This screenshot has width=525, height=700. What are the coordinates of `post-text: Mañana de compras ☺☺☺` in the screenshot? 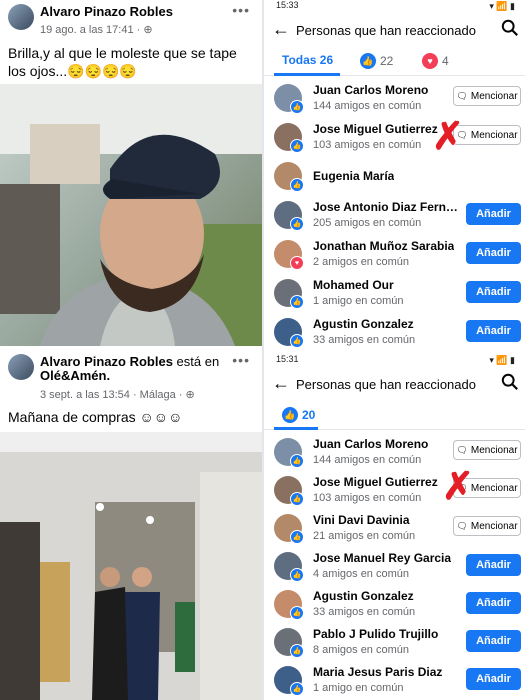 It's located at (95, 417).